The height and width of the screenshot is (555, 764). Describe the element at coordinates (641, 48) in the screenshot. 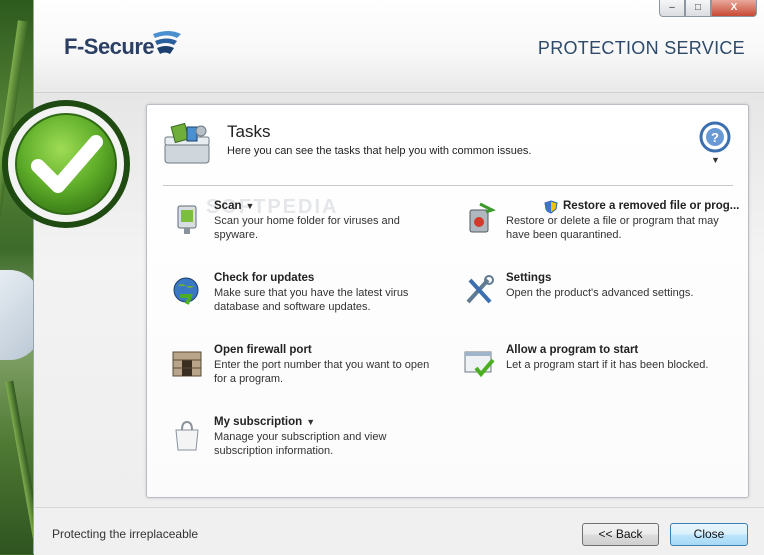

I see `service-title: PROTECTION SERVICE` at that location.